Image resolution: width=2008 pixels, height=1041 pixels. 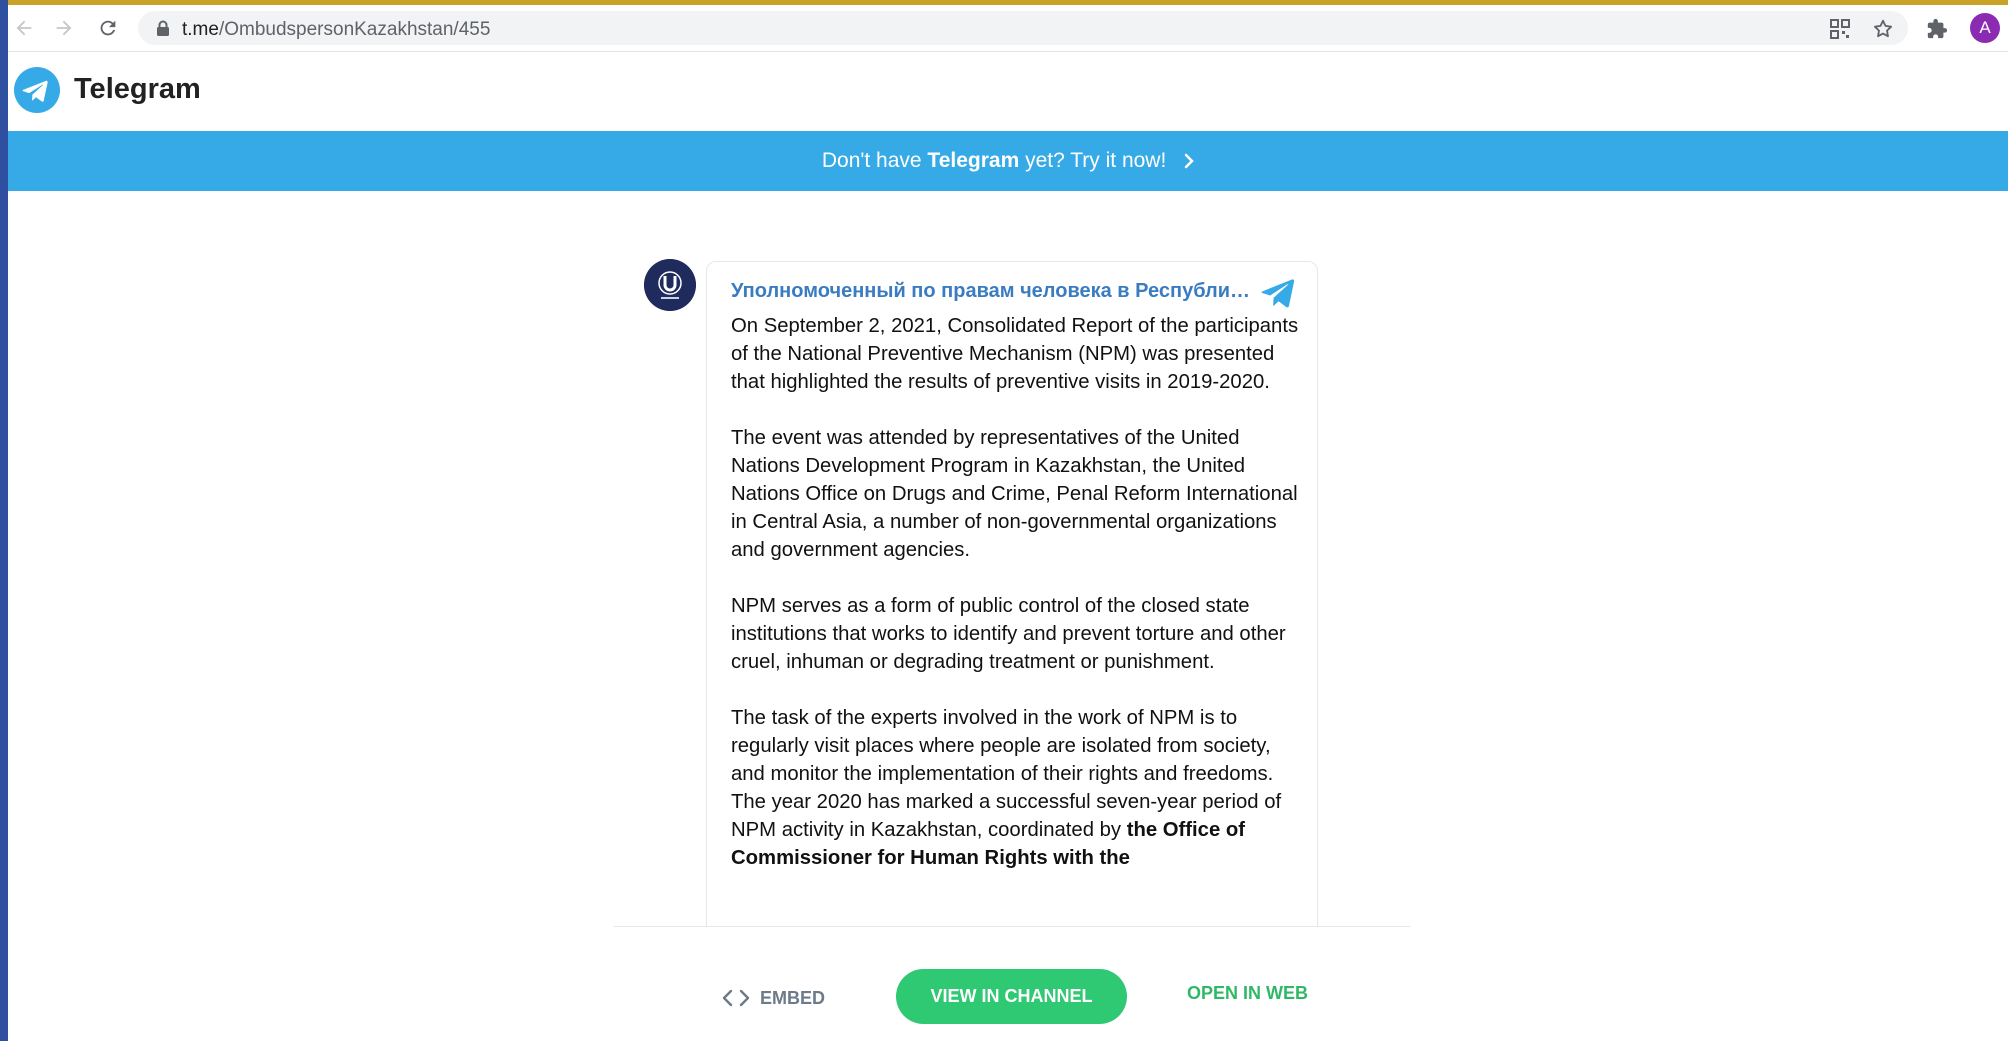 I want to click on bookmark-button, so click(x=1883, y=29).